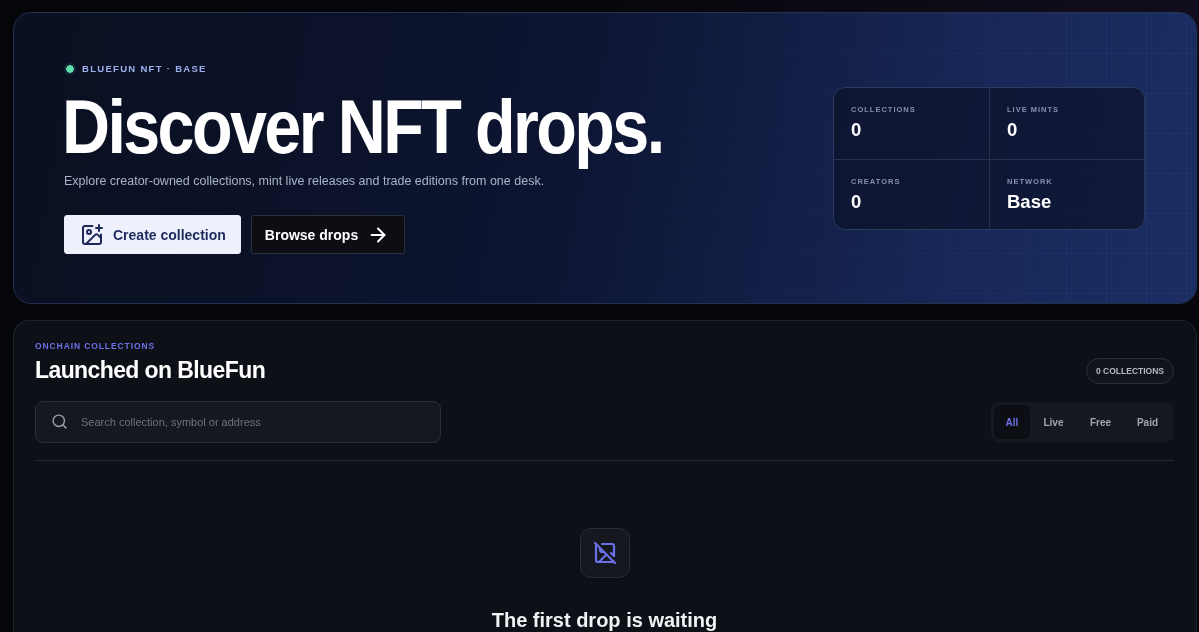  I want to click on status-dot-icon, so click(70, 69).